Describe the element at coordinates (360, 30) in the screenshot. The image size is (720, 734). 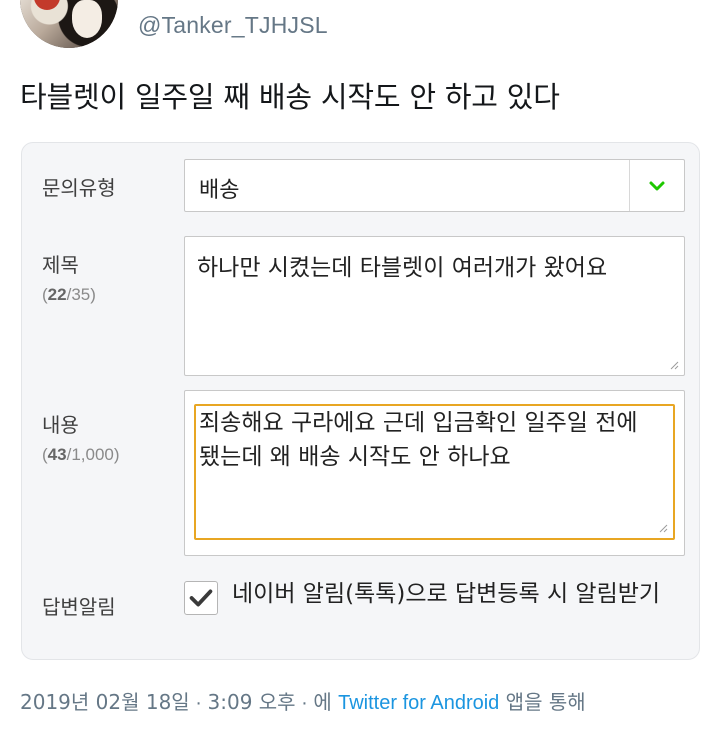
I see `tweet-header: @Tanker_TJHJSL` at that location.